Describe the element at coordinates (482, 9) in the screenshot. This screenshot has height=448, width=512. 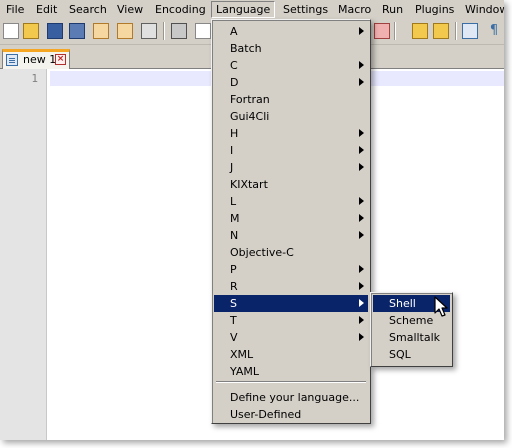
I see `menu-window: Window` at that location.